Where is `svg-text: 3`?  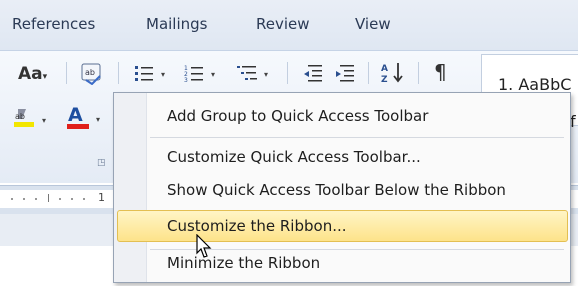 svg-text: 3 is located at coordinates (186, 80).